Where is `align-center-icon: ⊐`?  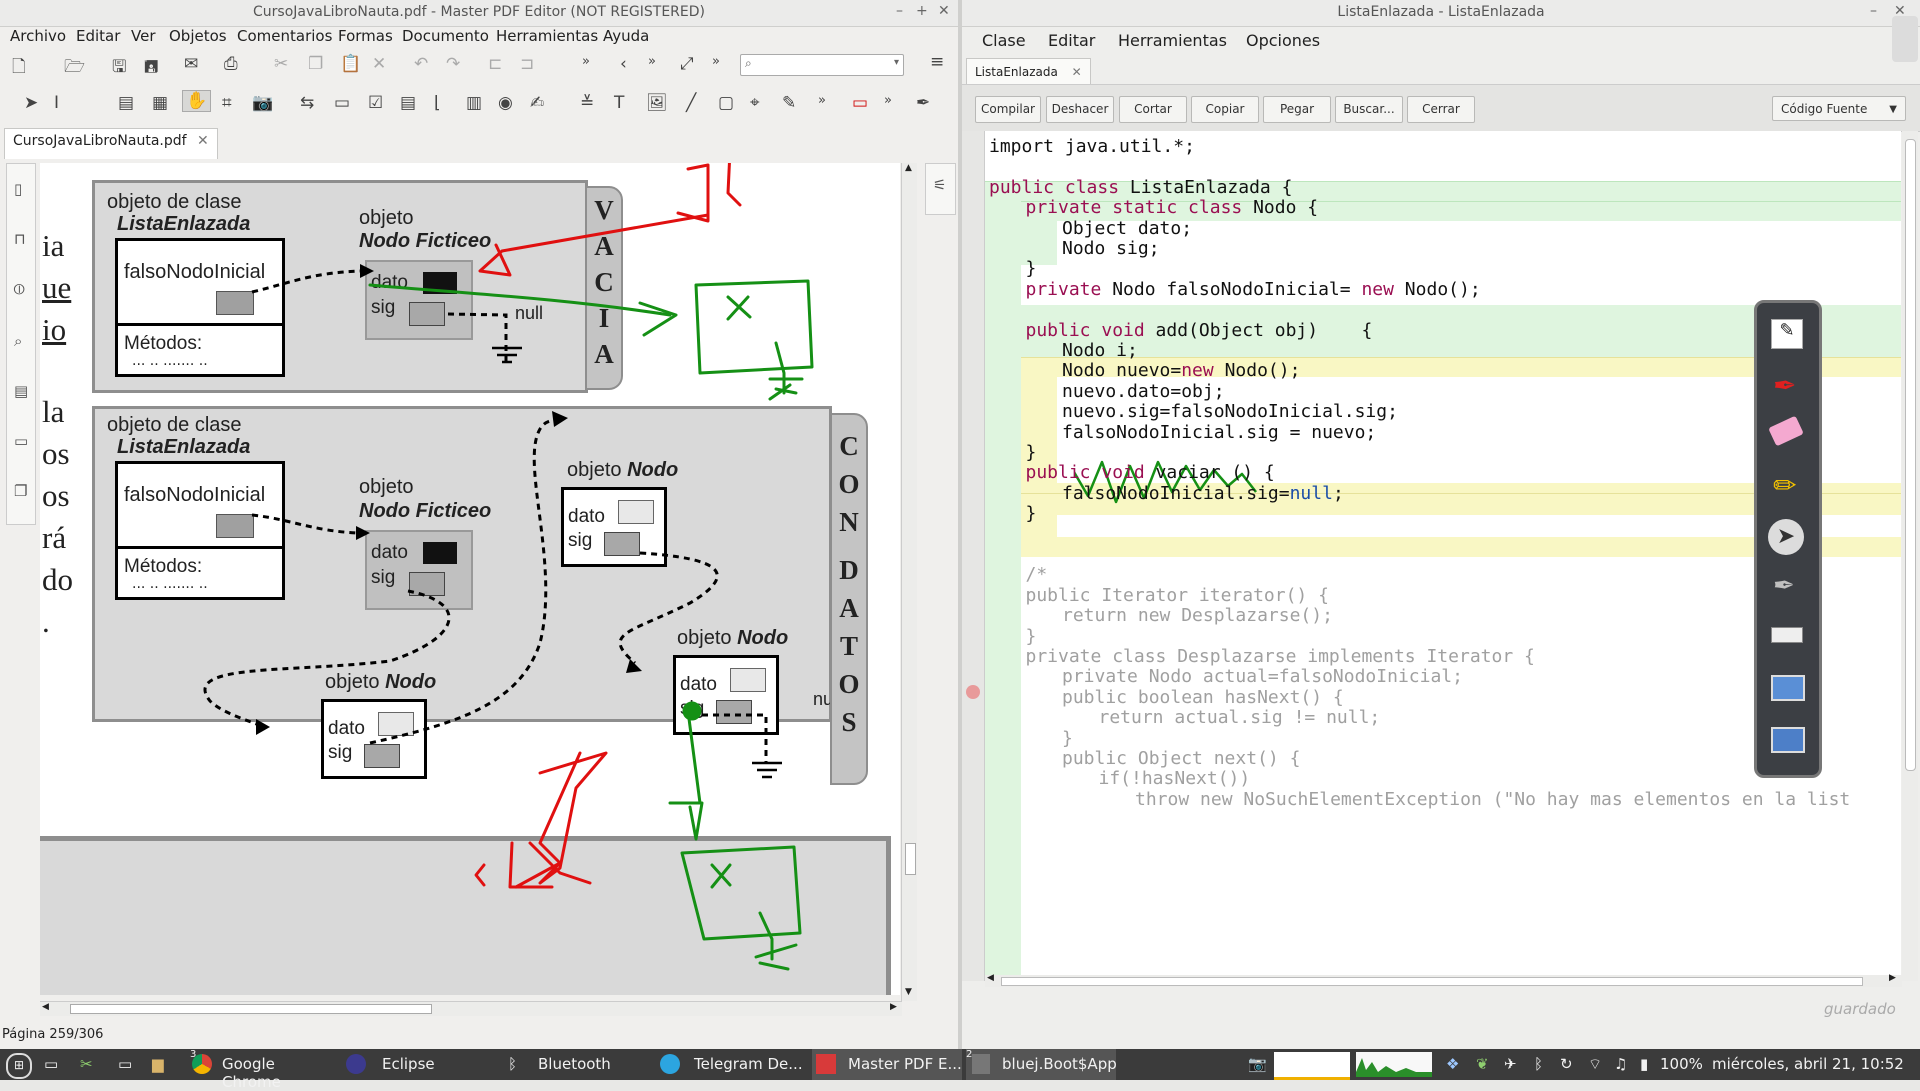 align-center-icon: ⊐ is located at coordinates (527, 64).